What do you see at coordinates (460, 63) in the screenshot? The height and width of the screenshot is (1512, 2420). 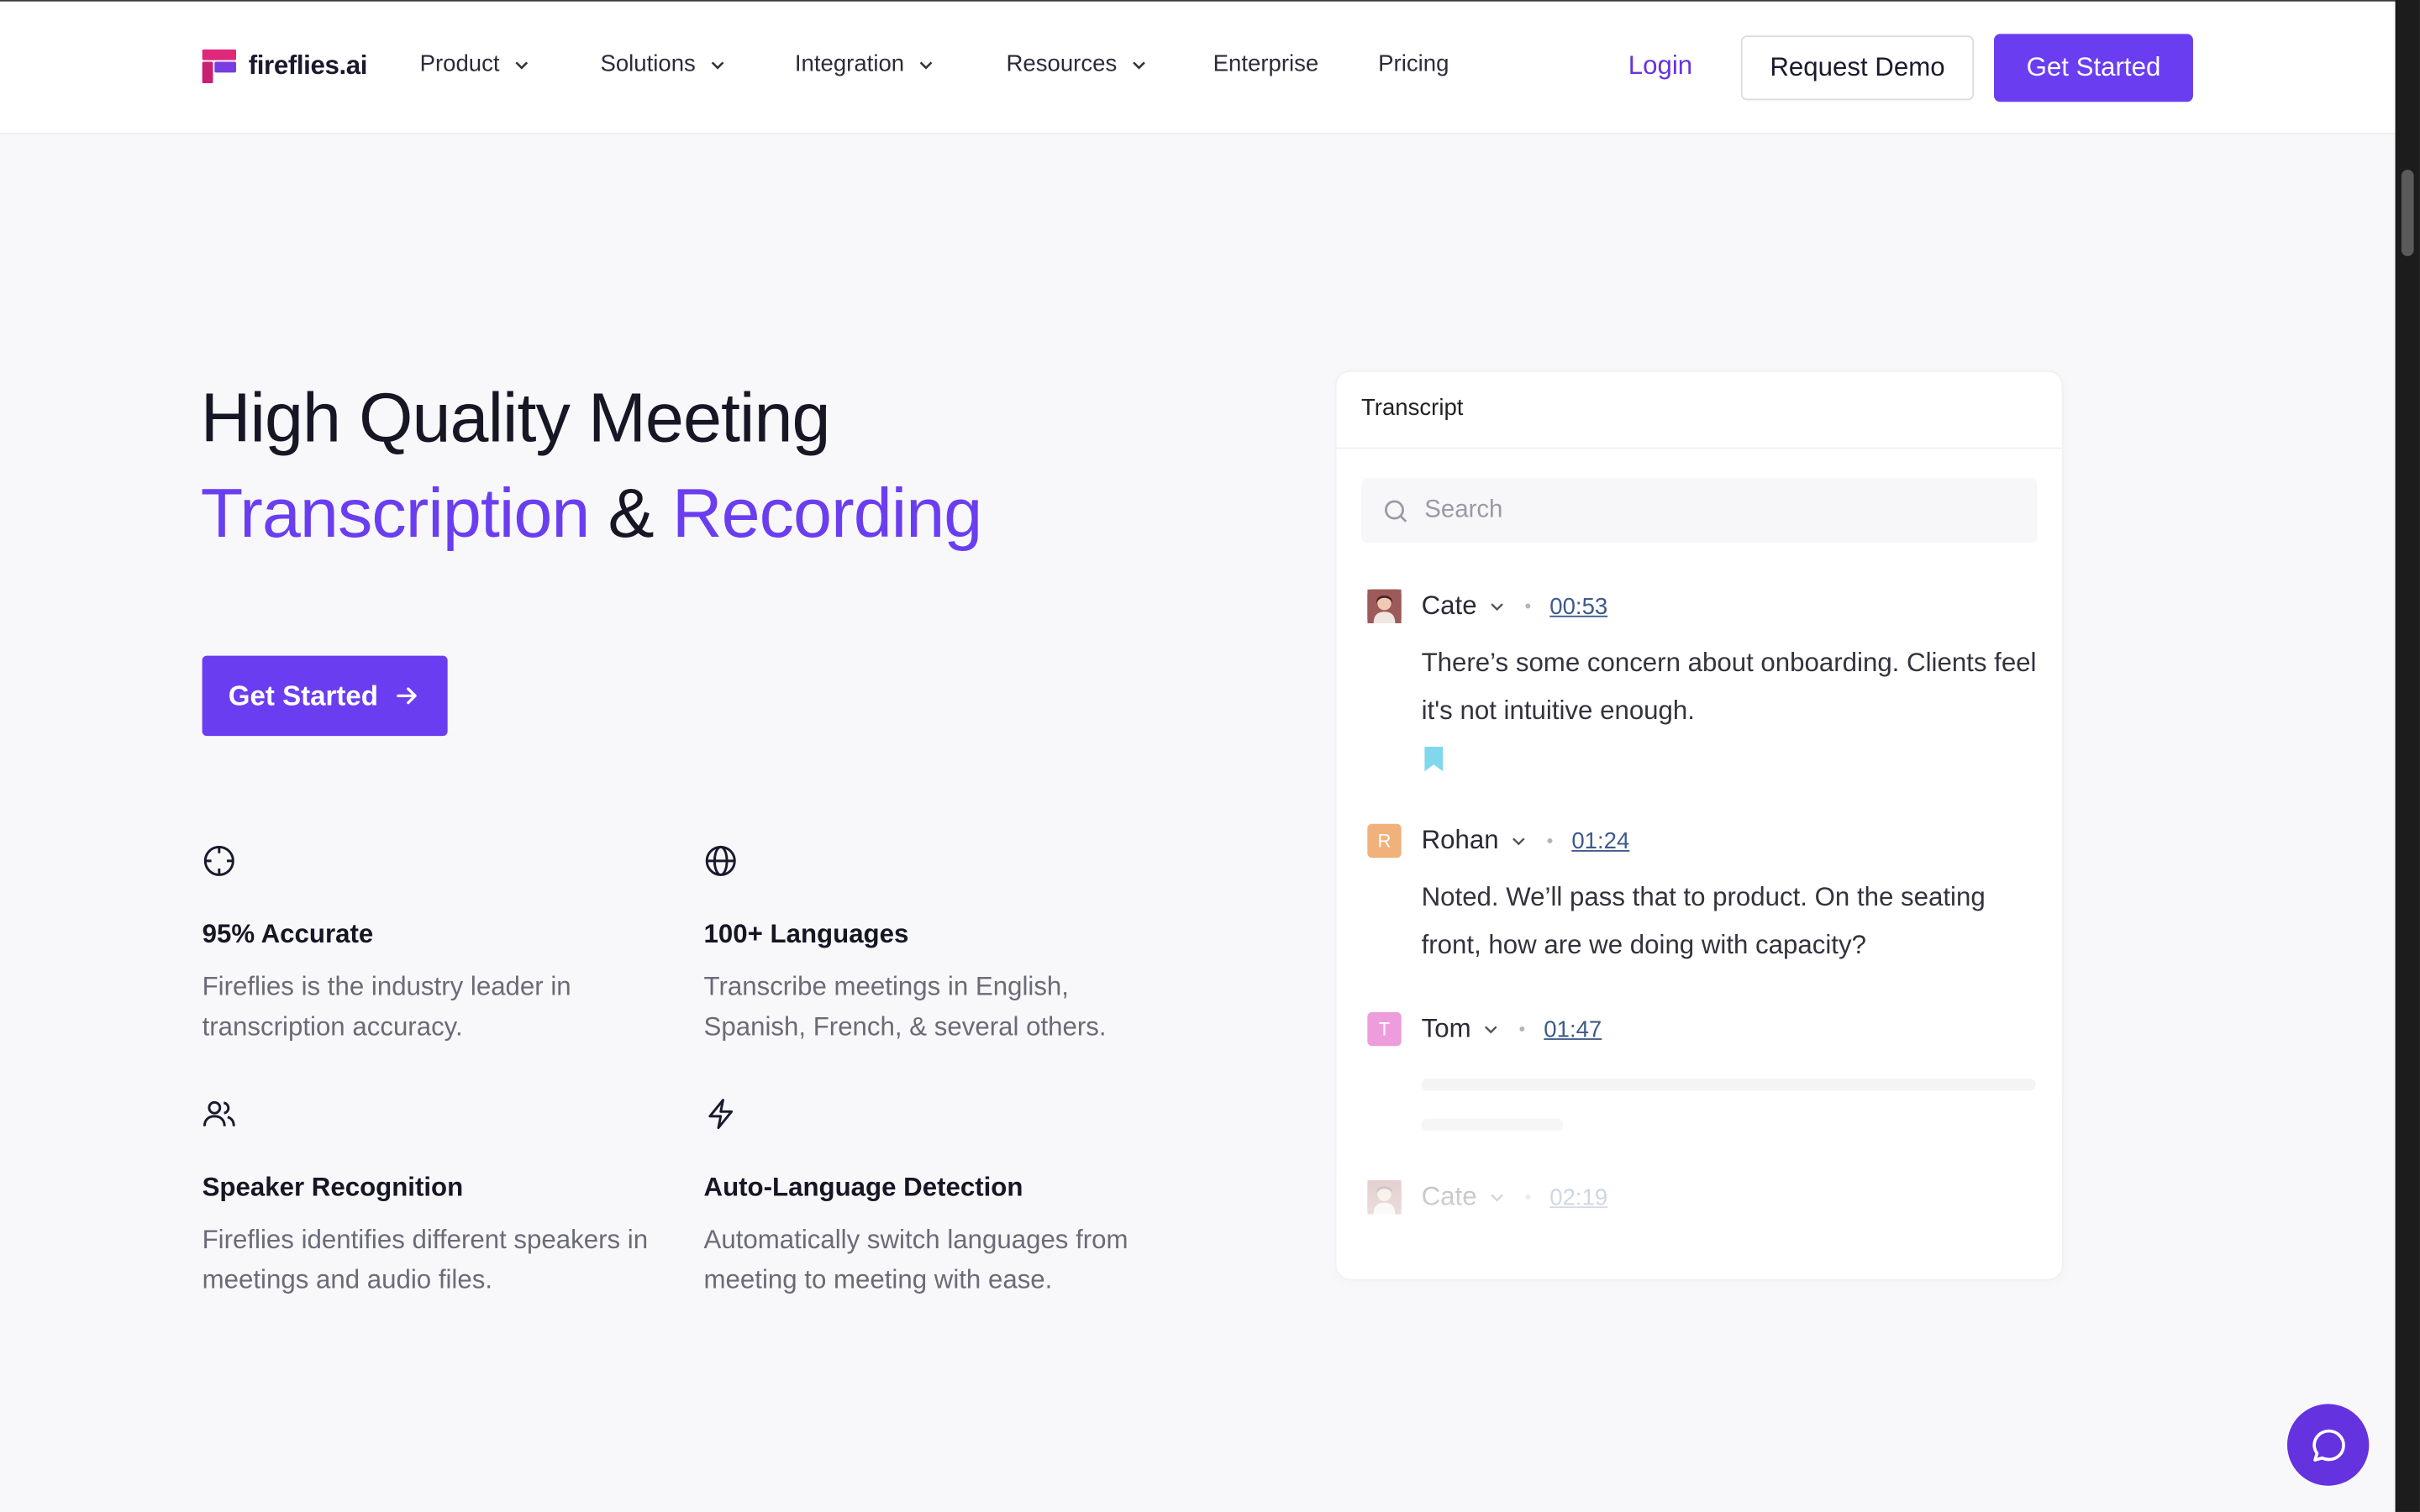 I see `nav-label: Product` at bounding box center [460, 63].